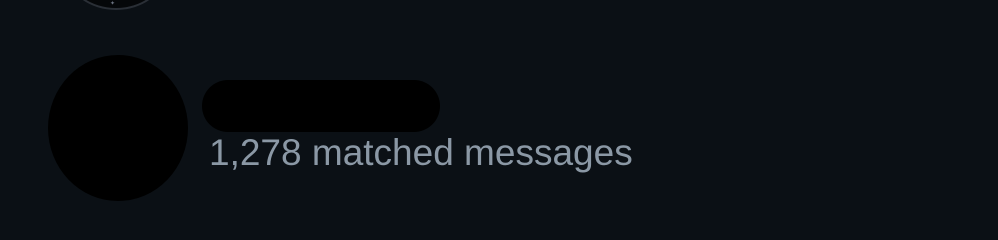 The image size is (998, 240). I want to click on avatar-image-icon: ✦, so click(113, 4).